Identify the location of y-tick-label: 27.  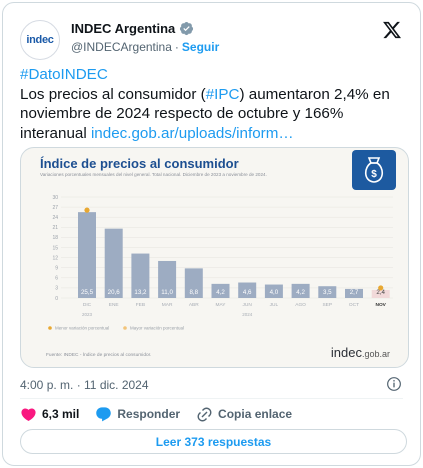
(55, 208).